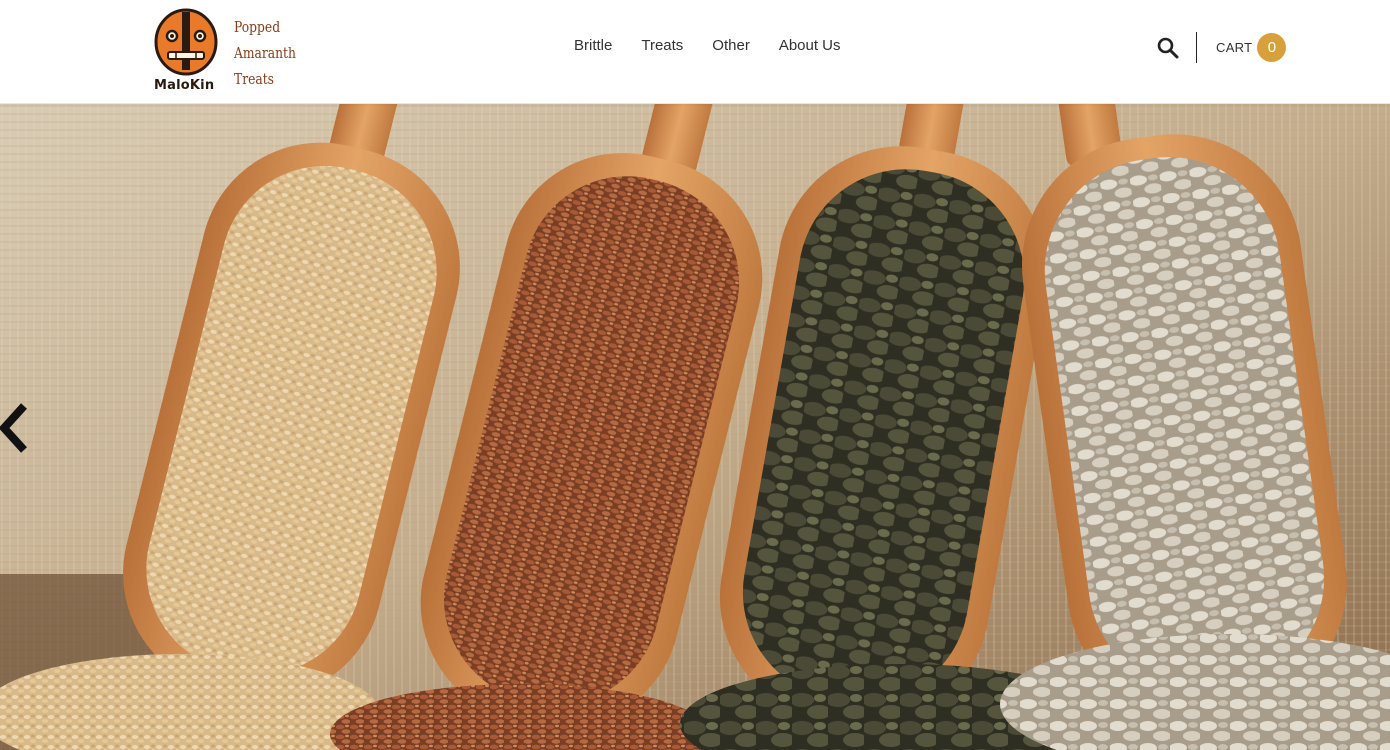 Image resolution: width=1390 pixels, height=750 pixels. I want to click on header-divider, so click(1196, 47).